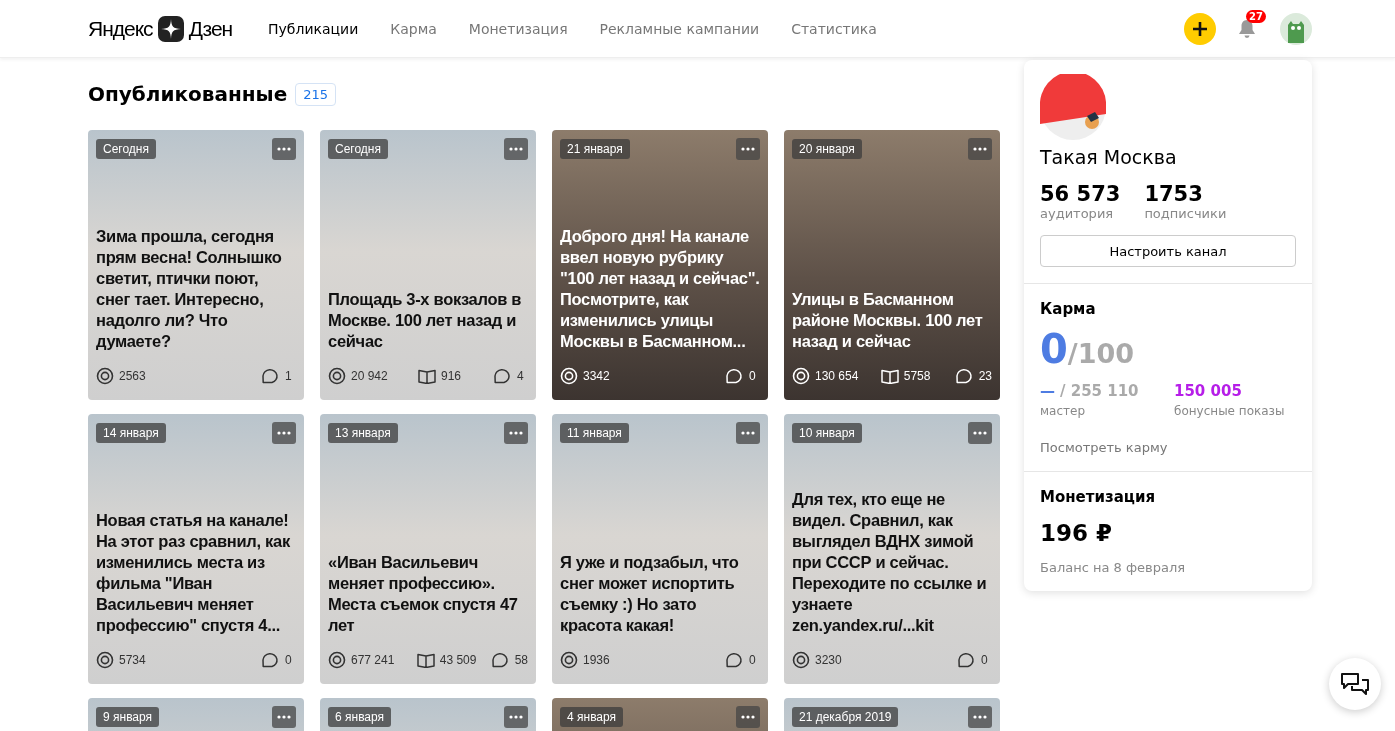 This screenshot has width=1395, height=731. I want to click on view-karma-link: Посмотреть карму, so click(1168, 447).